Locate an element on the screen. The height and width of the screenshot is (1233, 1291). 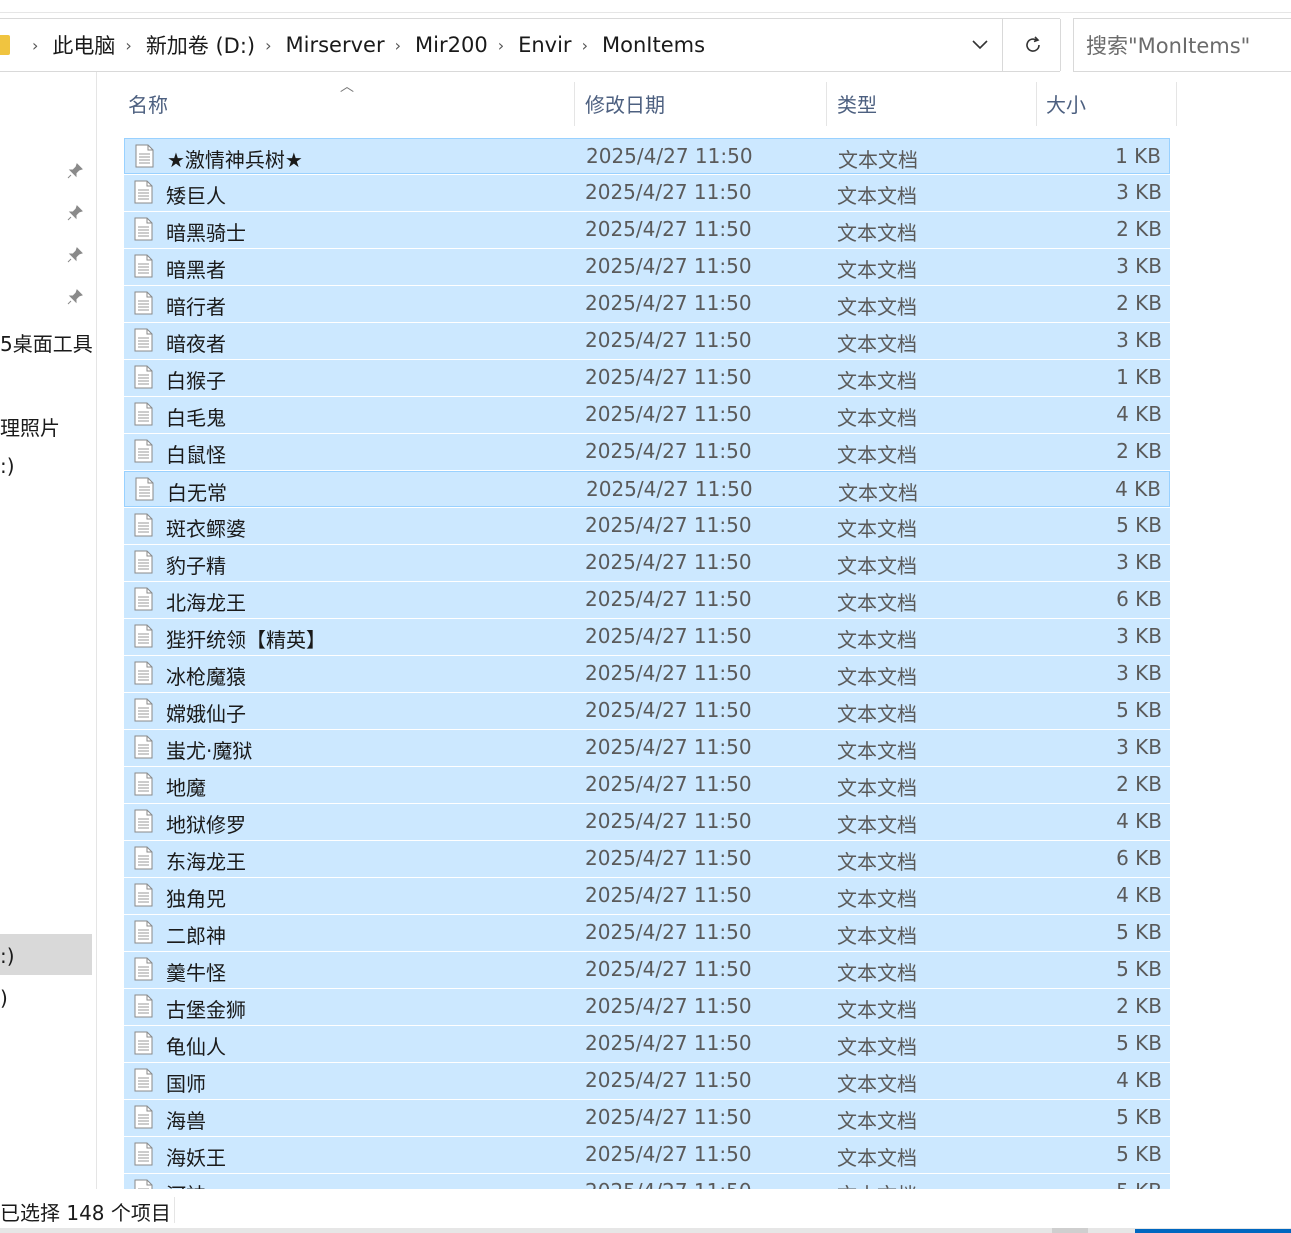
file-row: 海兽 2025/4/27 11:50 文本文档 5 KB is located at coordinates (647, 1118).